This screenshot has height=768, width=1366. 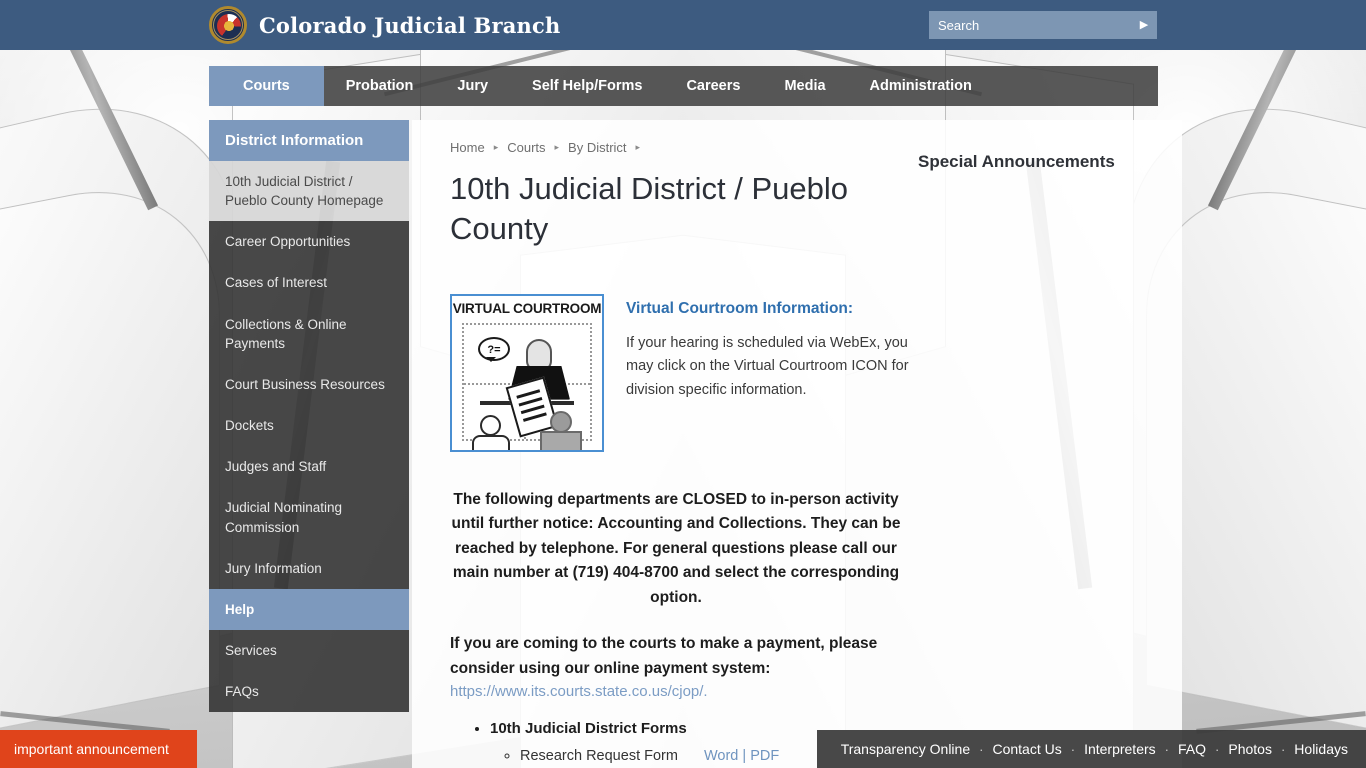 I want to click on nav-item-administration: Administration, so click(x=921, y=86).